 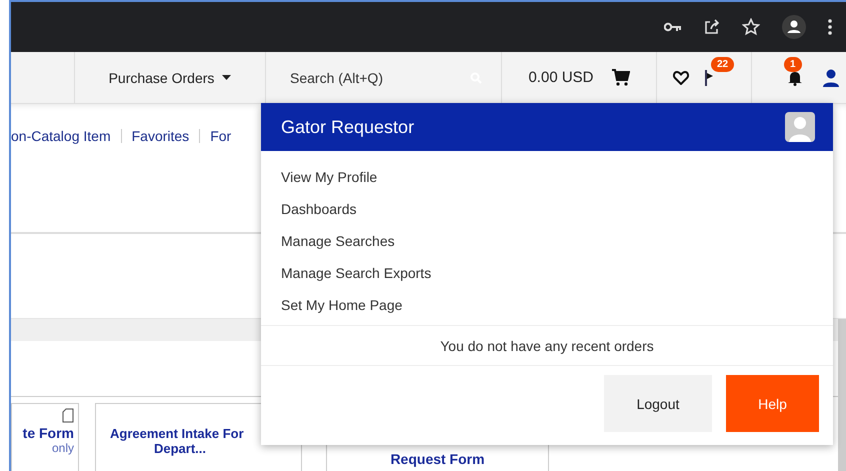 I want to click on key-icon, so click(x=673, y=27).